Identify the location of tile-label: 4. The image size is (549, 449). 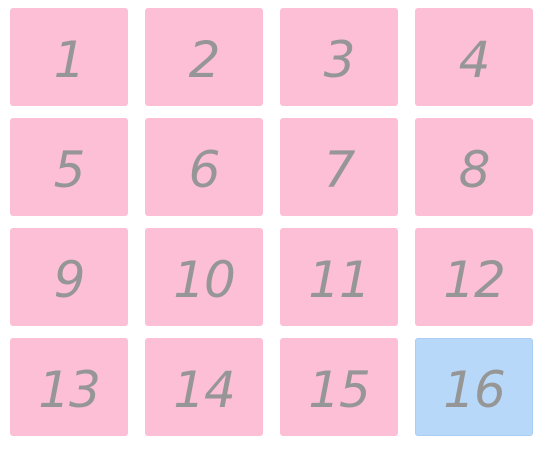
(474, 60).